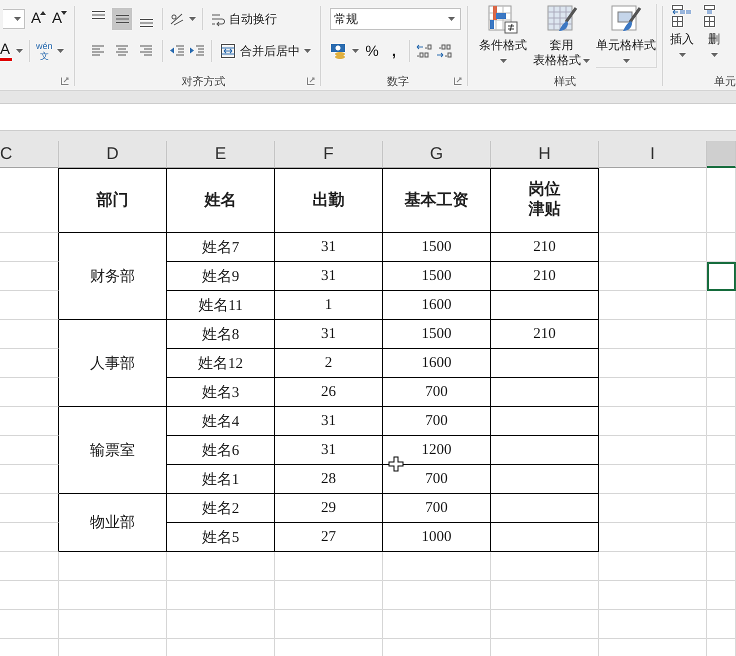 The width and height of the screenshot is (736, 656). I want to click on bottom-align-icon, so click(146, 23).